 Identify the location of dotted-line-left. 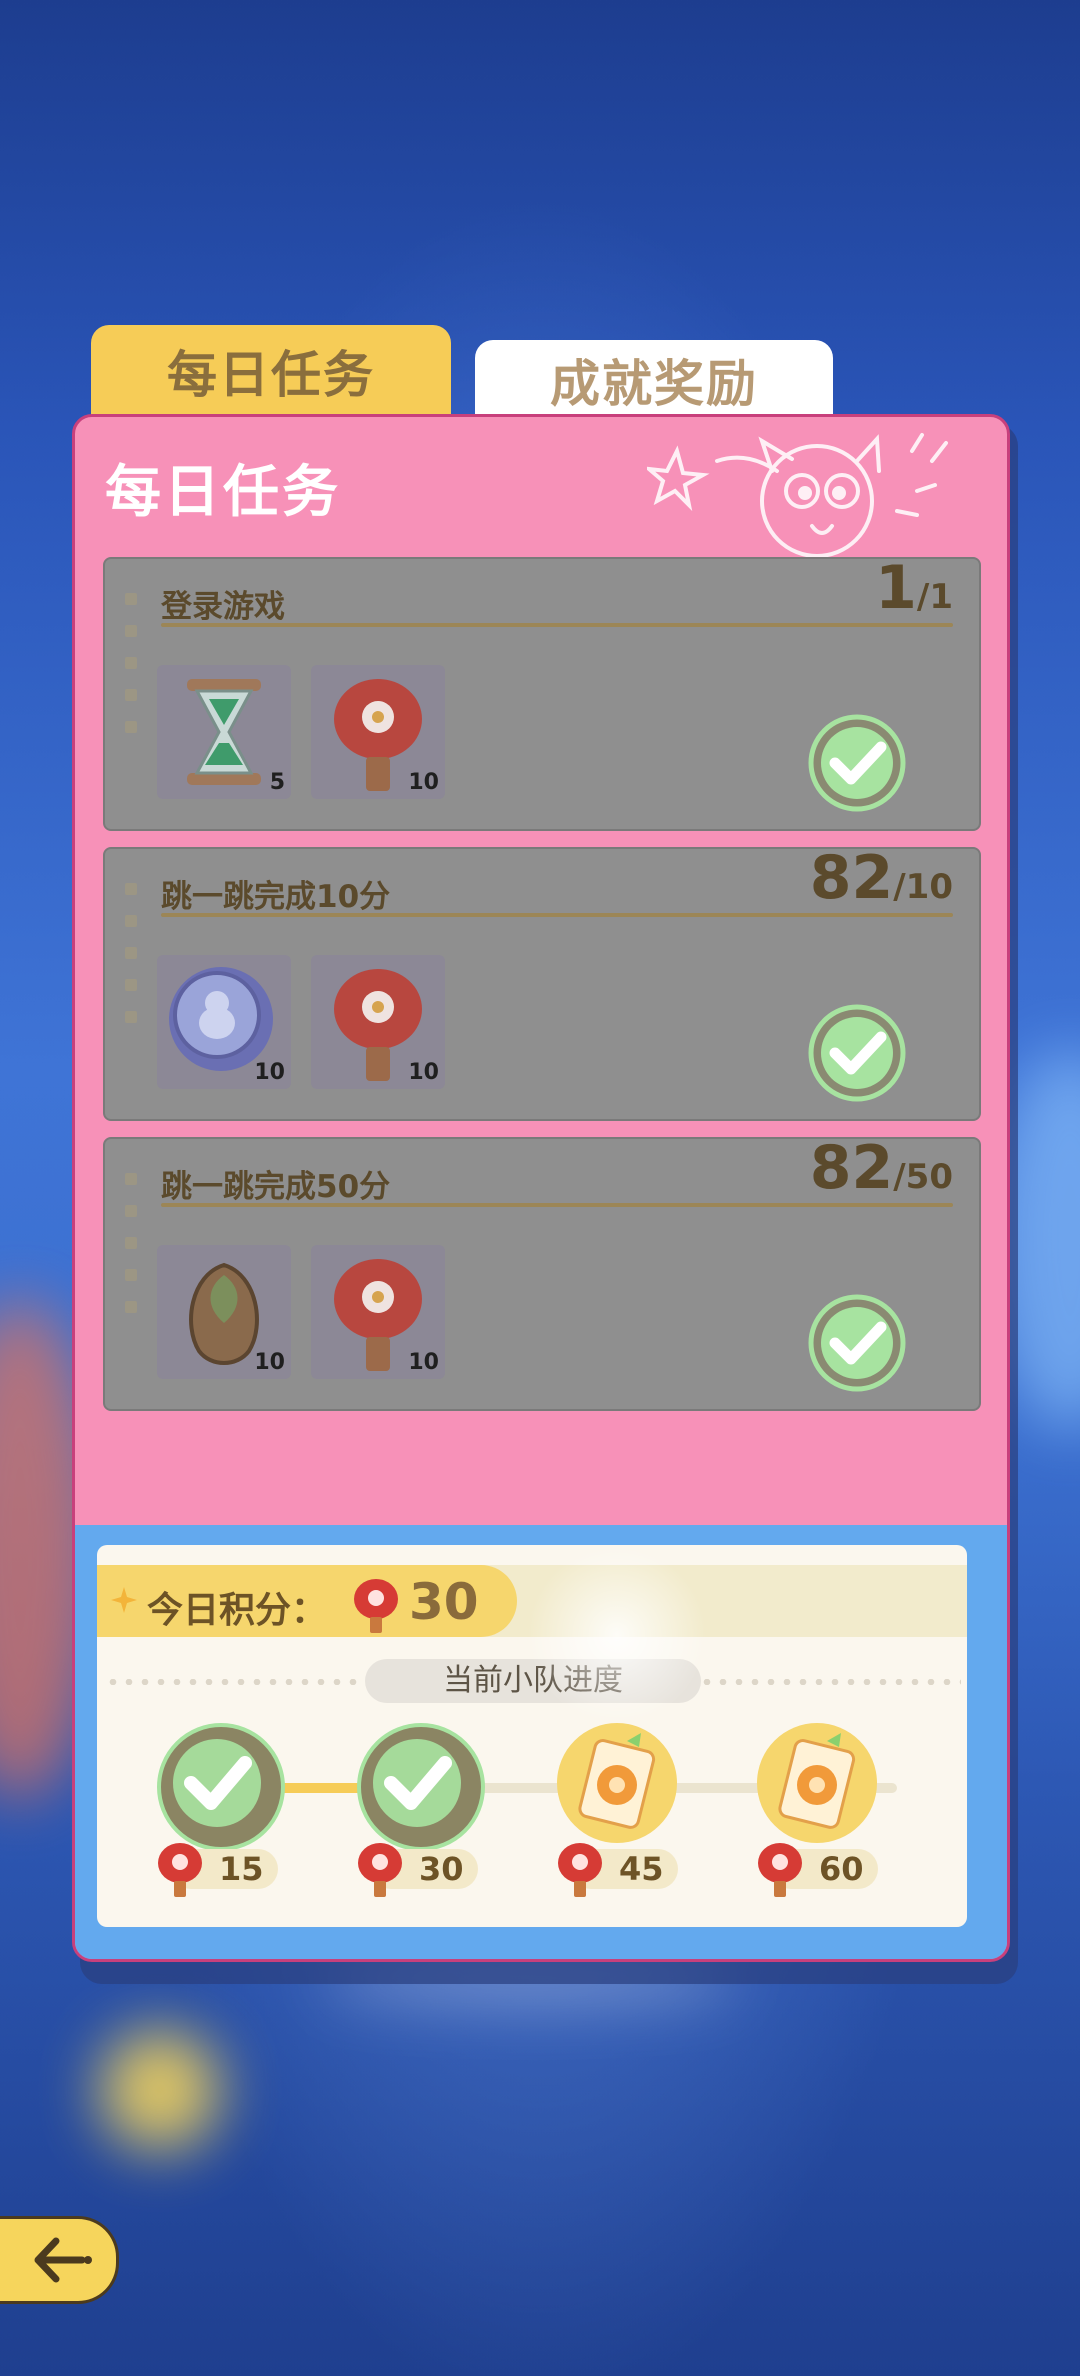
(236, 1682).